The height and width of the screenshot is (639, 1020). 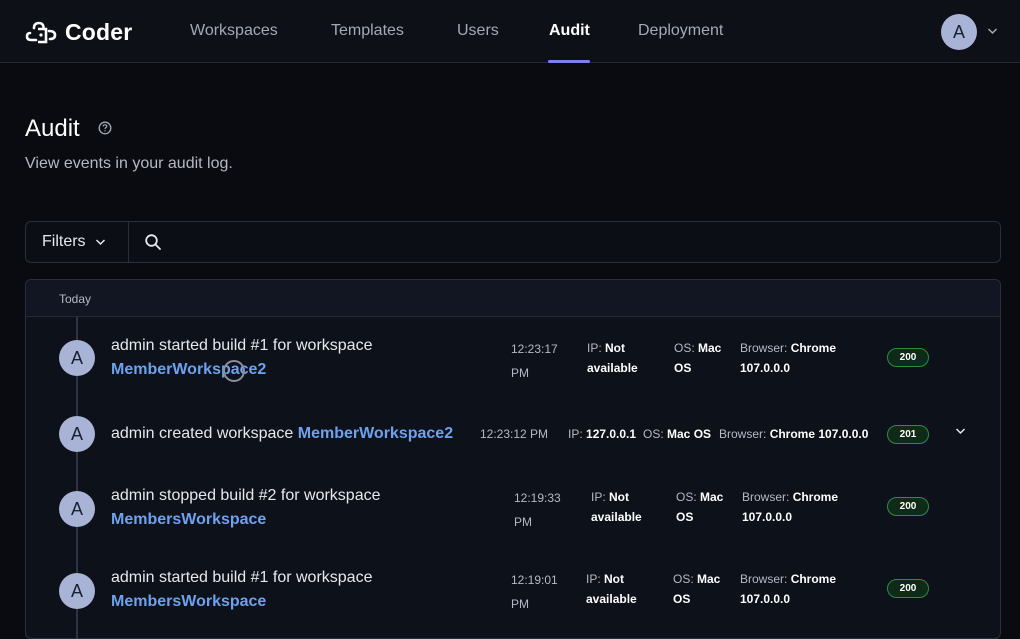 What do you see at coordinates (153, 242) in the screenshot?
I see `search-icon` at bounding box center [153, 242].